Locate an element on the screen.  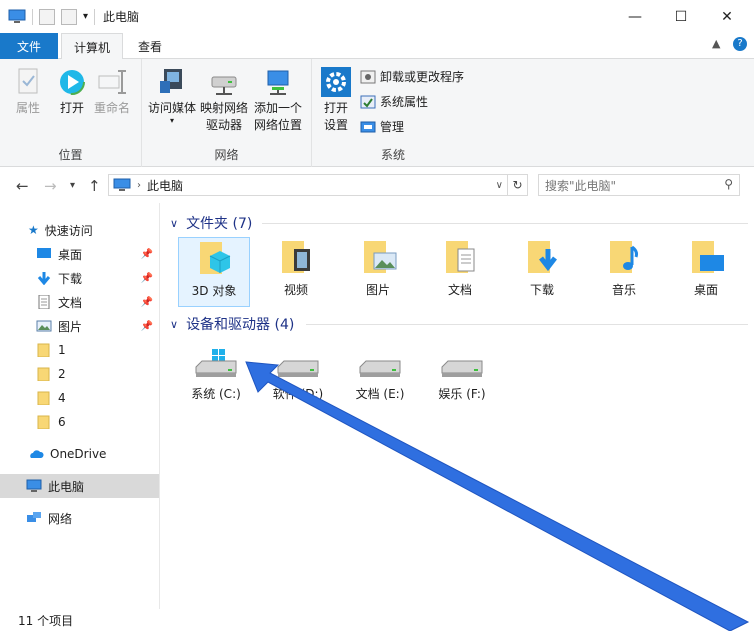
properties-button: 属性 is located at coordinates (28, 92).